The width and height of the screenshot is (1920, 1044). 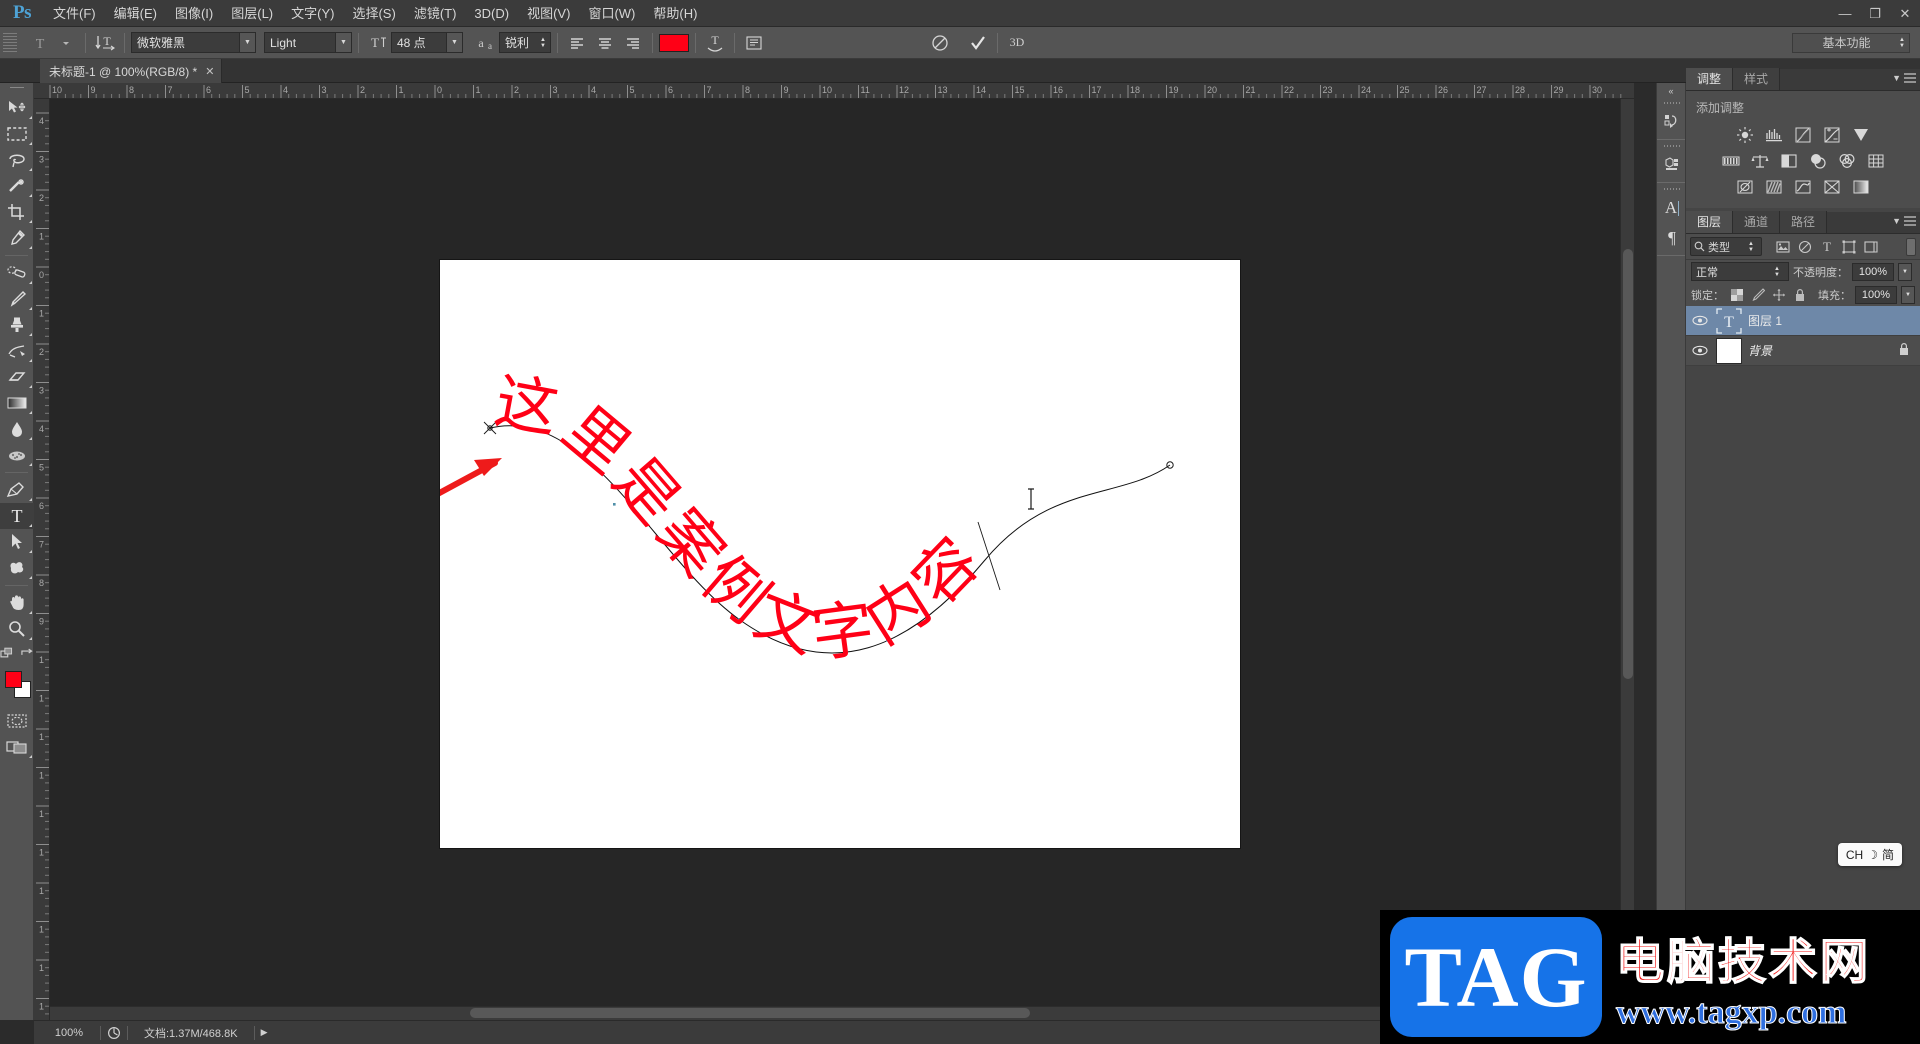 I want to click on edit-toolbar-icon, so click(x=7, y=653).